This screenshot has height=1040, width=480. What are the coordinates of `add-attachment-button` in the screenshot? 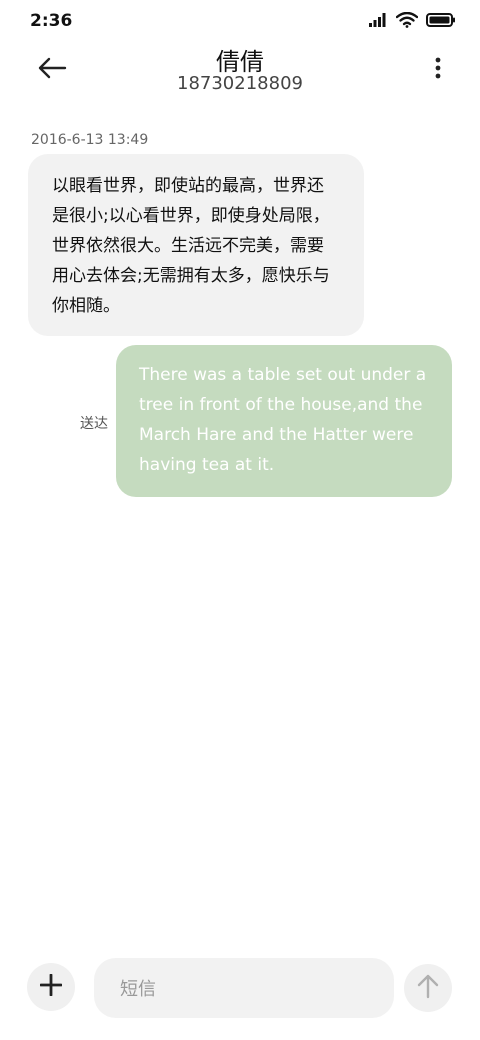 It's located at (51, 987).